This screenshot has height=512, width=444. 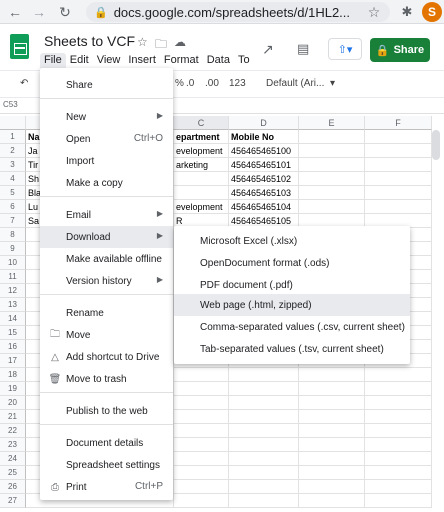 I want to click on file-menu-item-print: ⎙ Print Ctrl+P, so click(x=106, y=487).